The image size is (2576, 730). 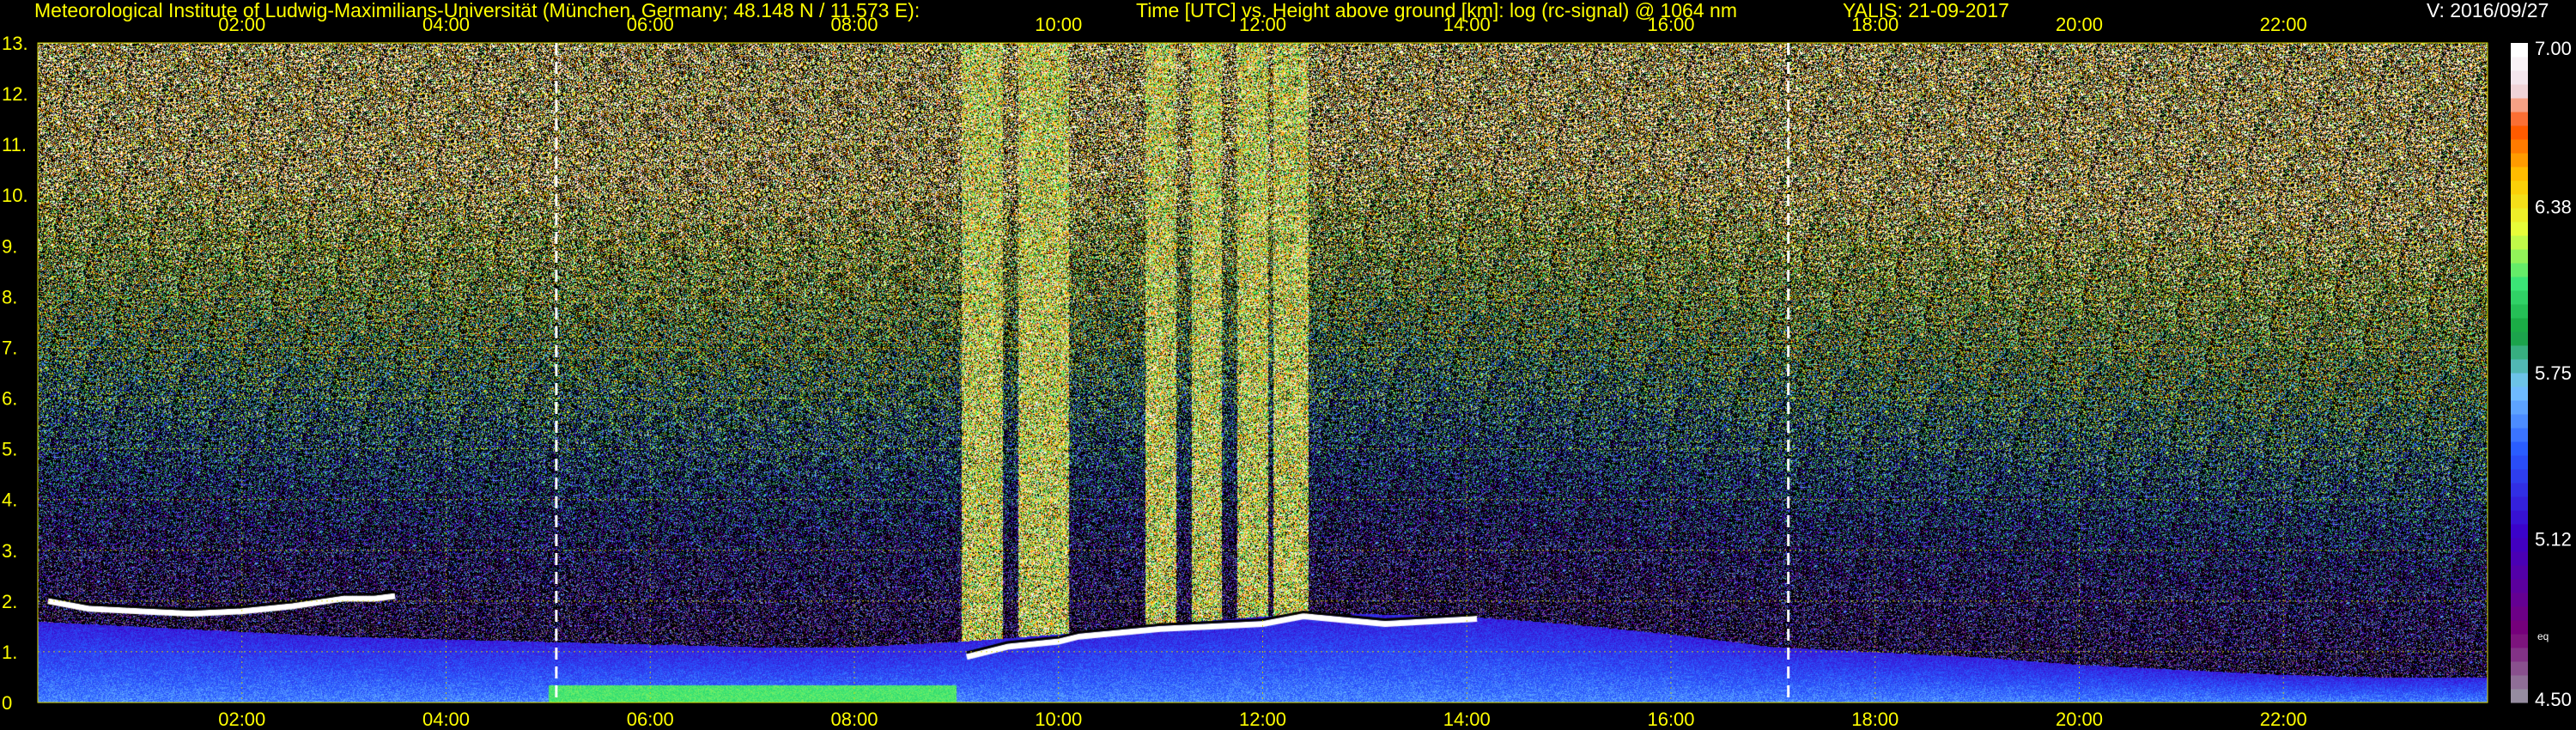 I want to click on colorbar-eq-label: eq, so click(x=2543, y=636).